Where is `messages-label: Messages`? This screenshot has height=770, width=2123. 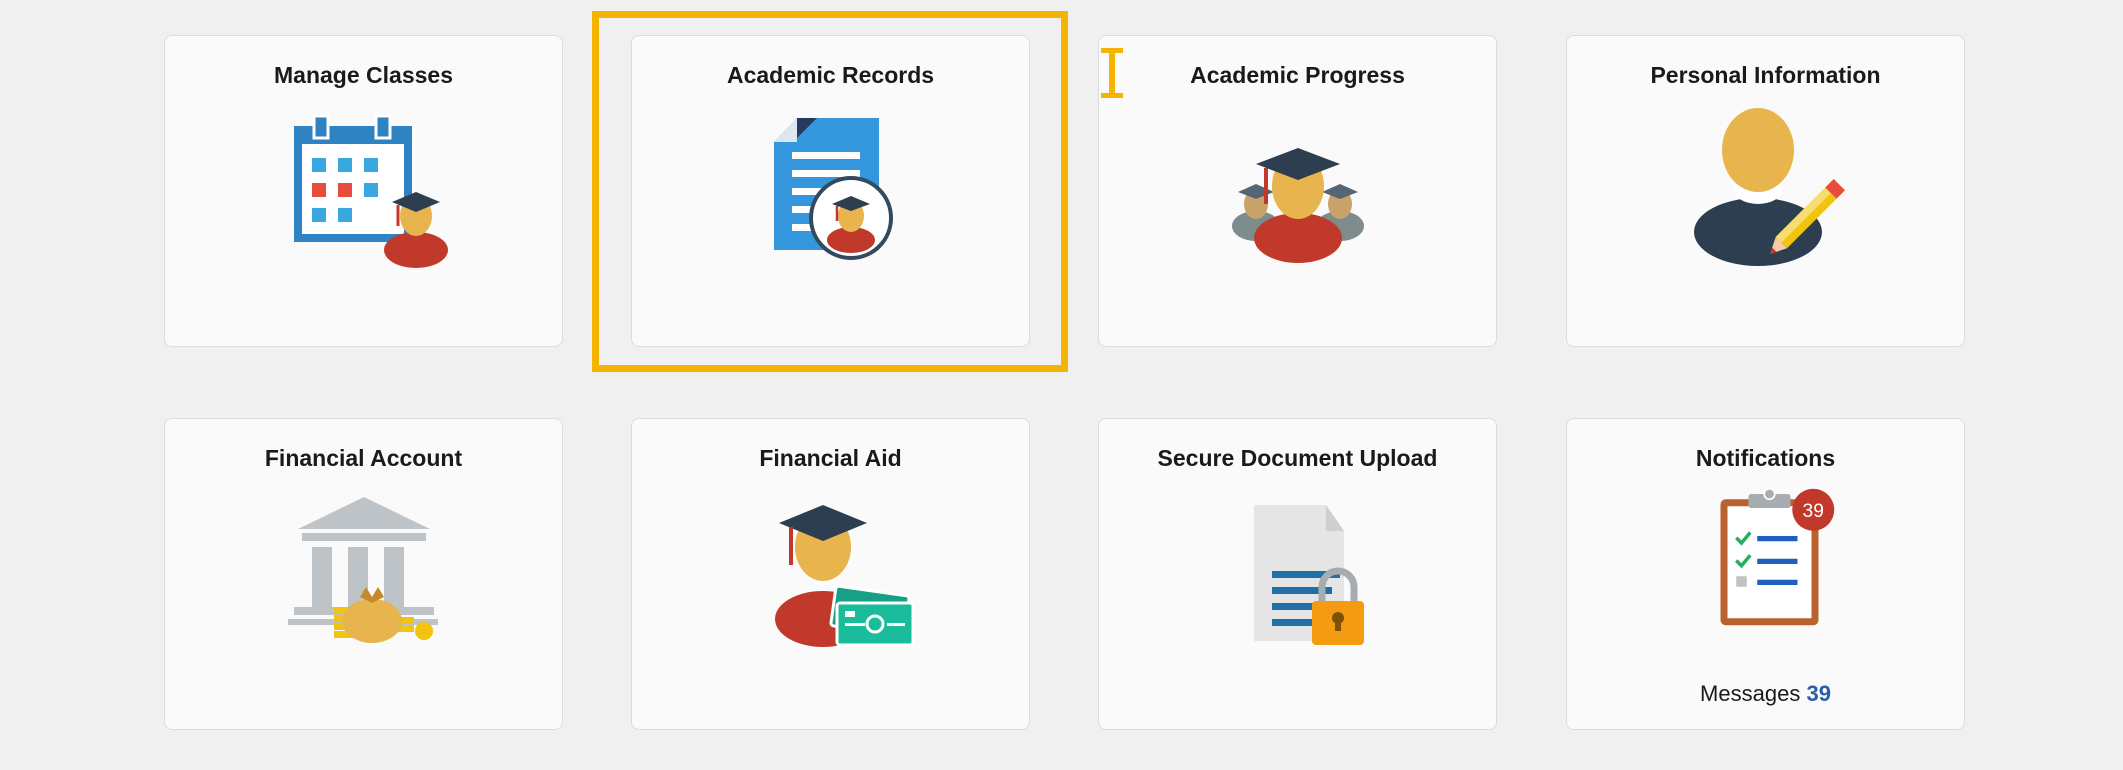
messages-label: Messages is located at coordinates (1750, 693).